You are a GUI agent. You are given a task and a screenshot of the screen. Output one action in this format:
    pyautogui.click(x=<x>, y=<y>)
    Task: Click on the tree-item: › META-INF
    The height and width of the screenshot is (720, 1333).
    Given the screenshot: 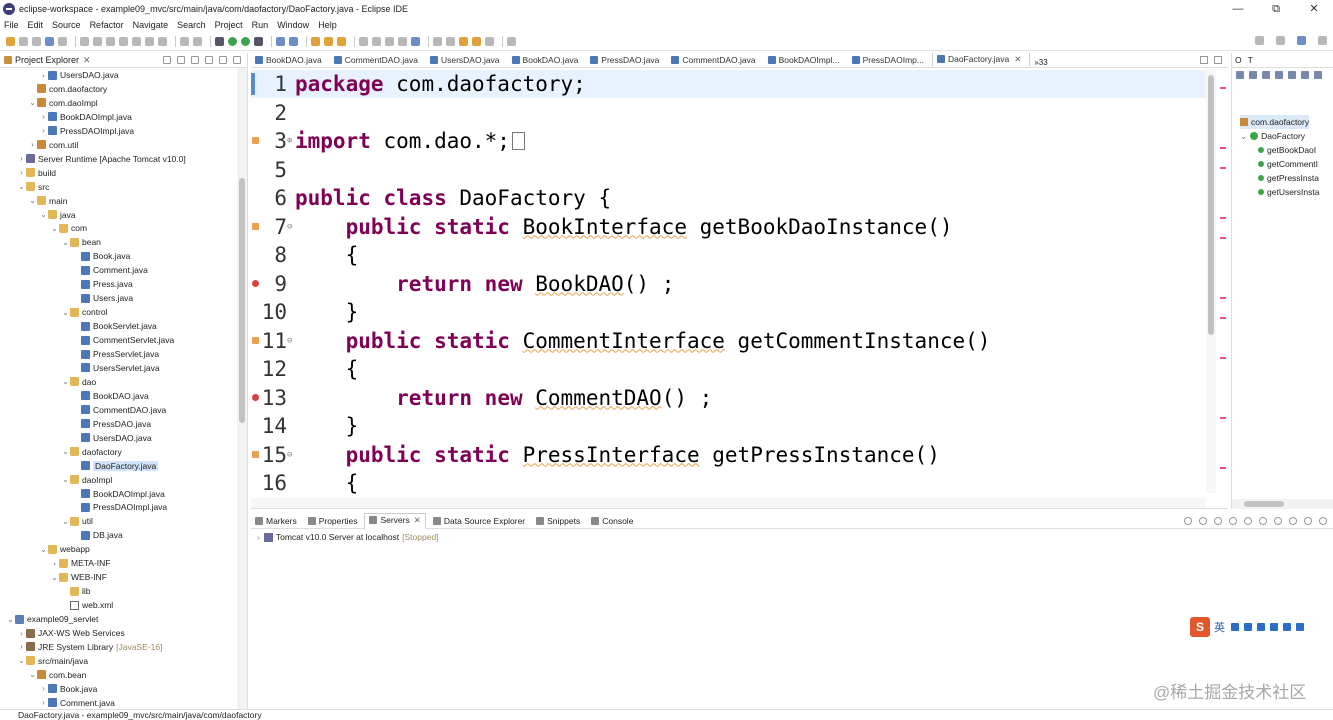 What is the action you would take?
    pyautogui.click(x=80, y=563)
    